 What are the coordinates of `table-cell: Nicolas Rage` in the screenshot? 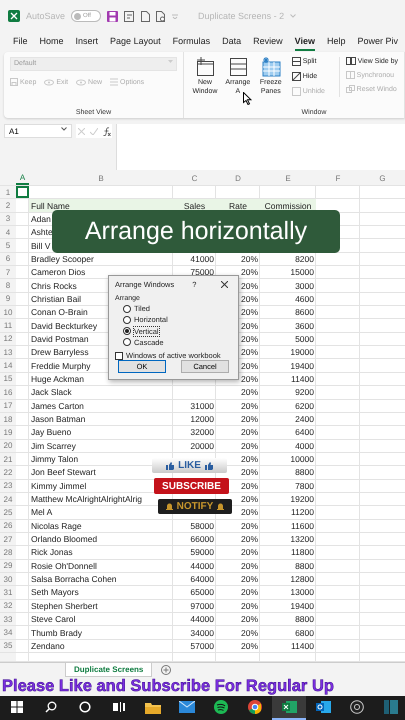 It's located at (56, 525).